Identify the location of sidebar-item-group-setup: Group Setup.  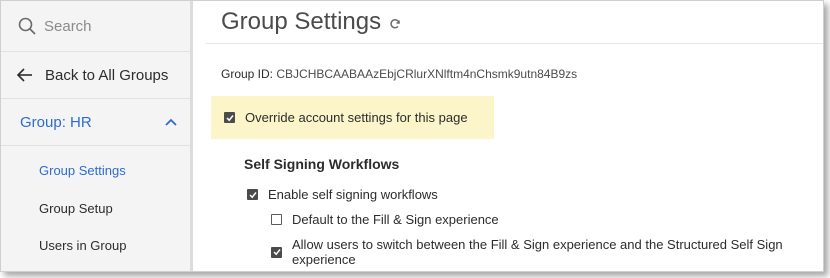
(96, 209).